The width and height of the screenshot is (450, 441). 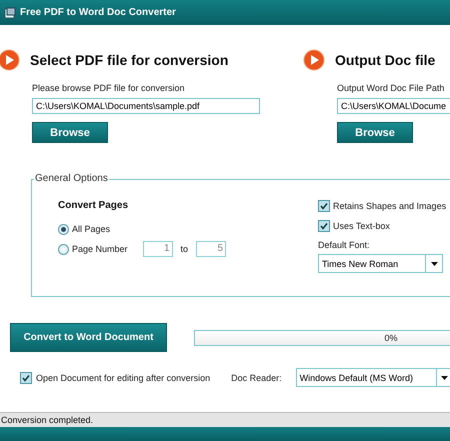 What do you see at coordinates (94, 205) in the screenshot?
I see `group-subheading: Convert Pages` at bounding box center [94, 205].